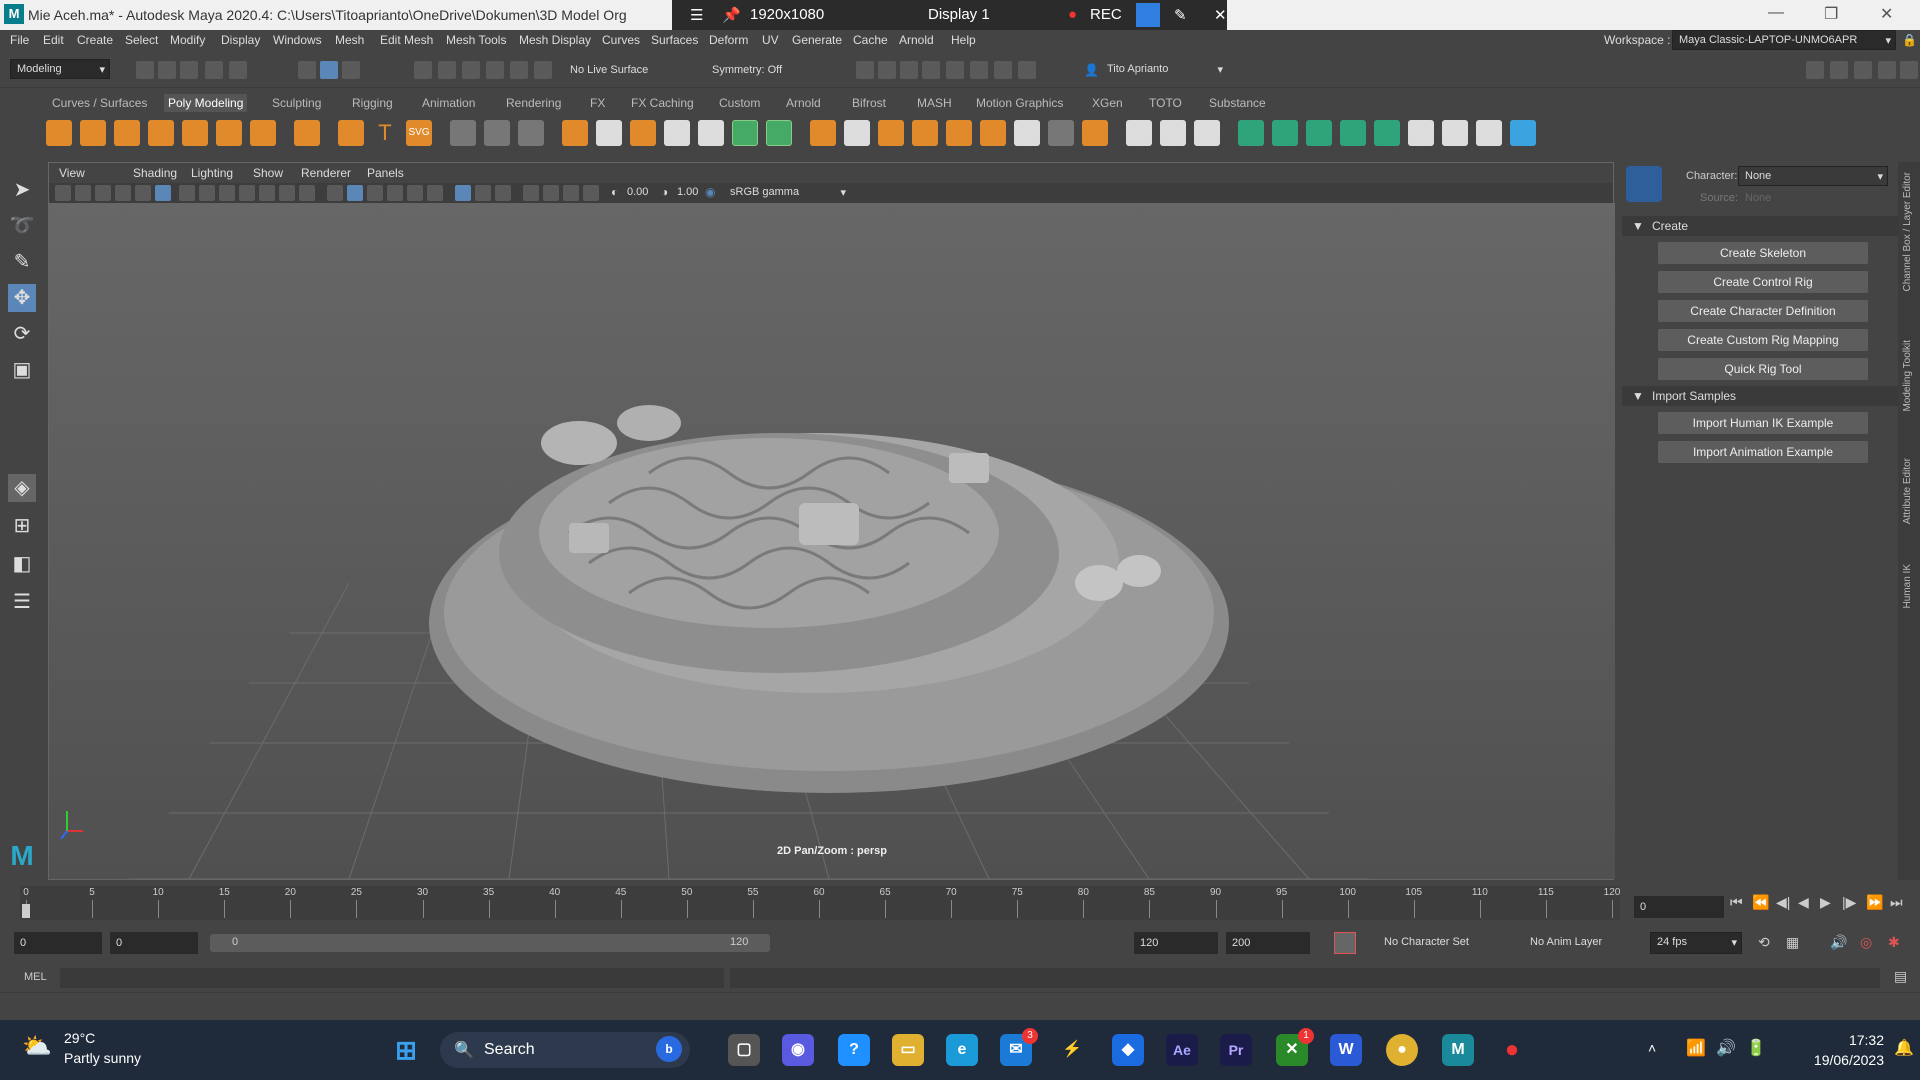  I want to click on select-tool-icon: ➤, so click(22, 190).